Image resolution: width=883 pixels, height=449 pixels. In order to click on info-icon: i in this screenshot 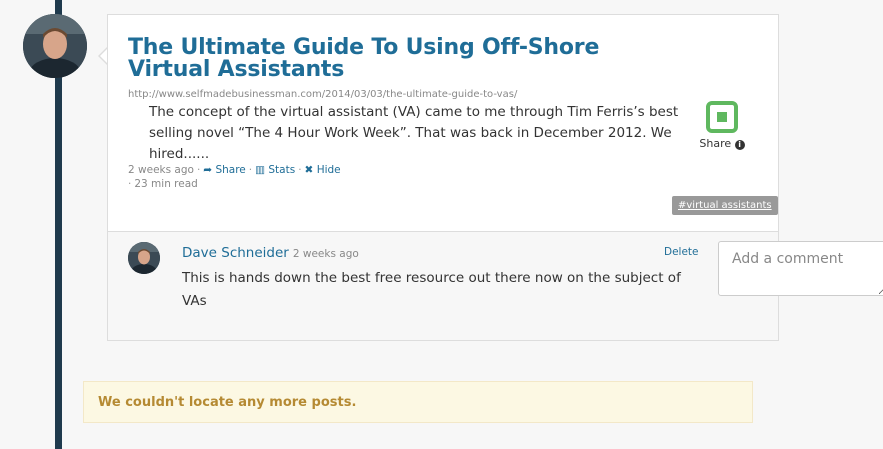, I will do `click(739, 145)`.